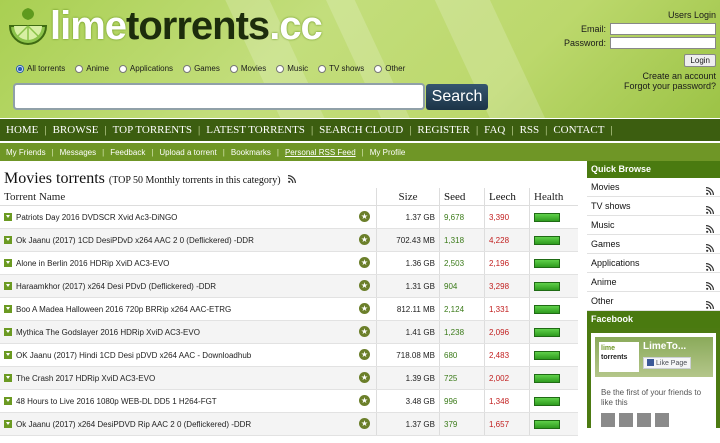 Image resolution: width=720 pixels, height=443 pixels. Describe the element at coordinates (92, 263) in the screenshot. I see `torrent-link: Alone in Berlin 2016 HDRip XviD AC3-EVO` at that location.